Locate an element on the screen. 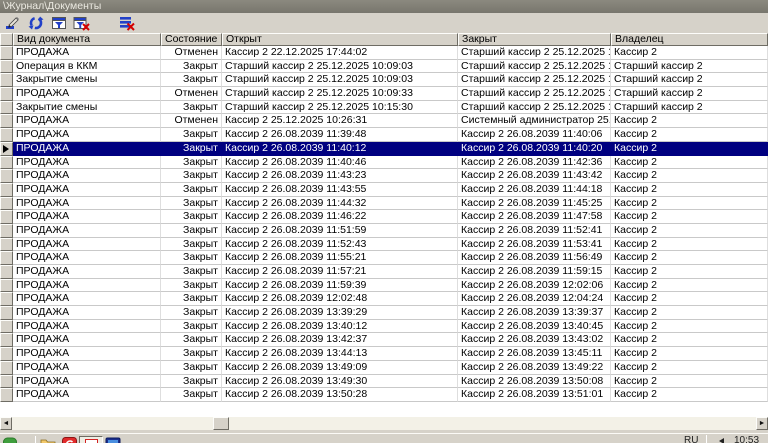 The image size is (768, 443). cell-opened: Кассир 2 26.08.2039 11:46:22 is located at coordinates (340, 217).